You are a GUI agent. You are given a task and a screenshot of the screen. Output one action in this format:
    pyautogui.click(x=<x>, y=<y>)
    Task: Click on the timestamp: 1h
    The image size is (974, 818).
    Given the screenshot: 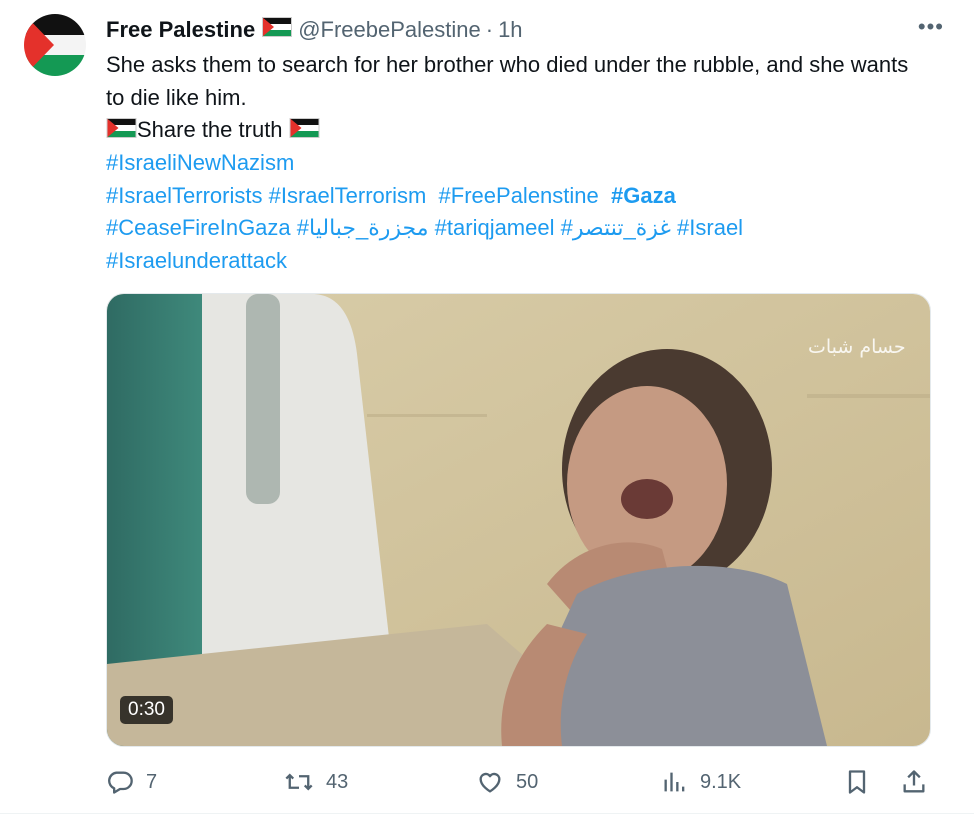 What is the action you would take?
    pyautogui.click(x=510, y=30)
    